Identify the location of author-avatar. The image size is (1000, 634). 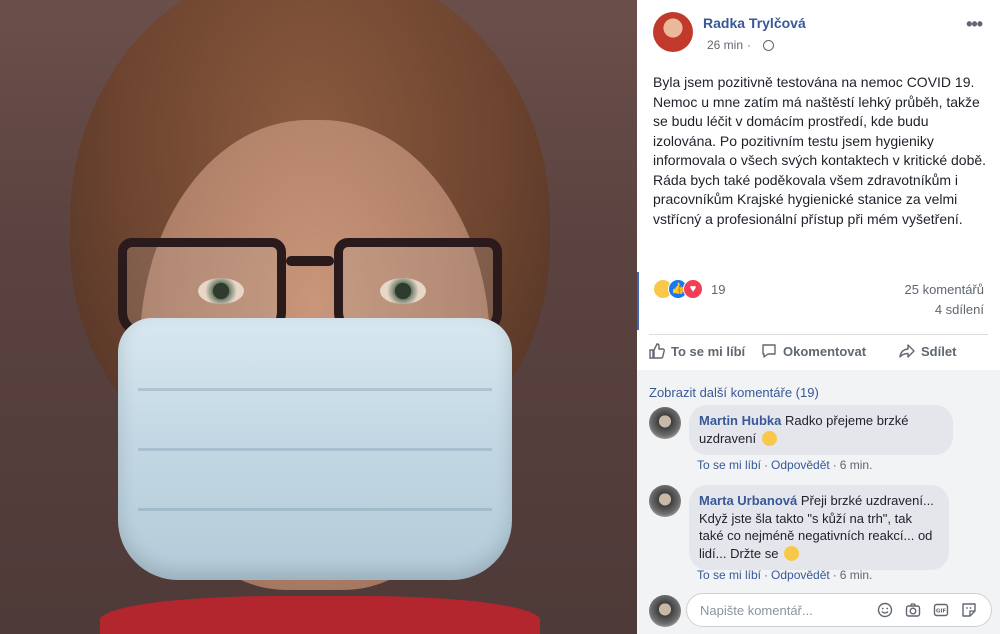
(673, 32).